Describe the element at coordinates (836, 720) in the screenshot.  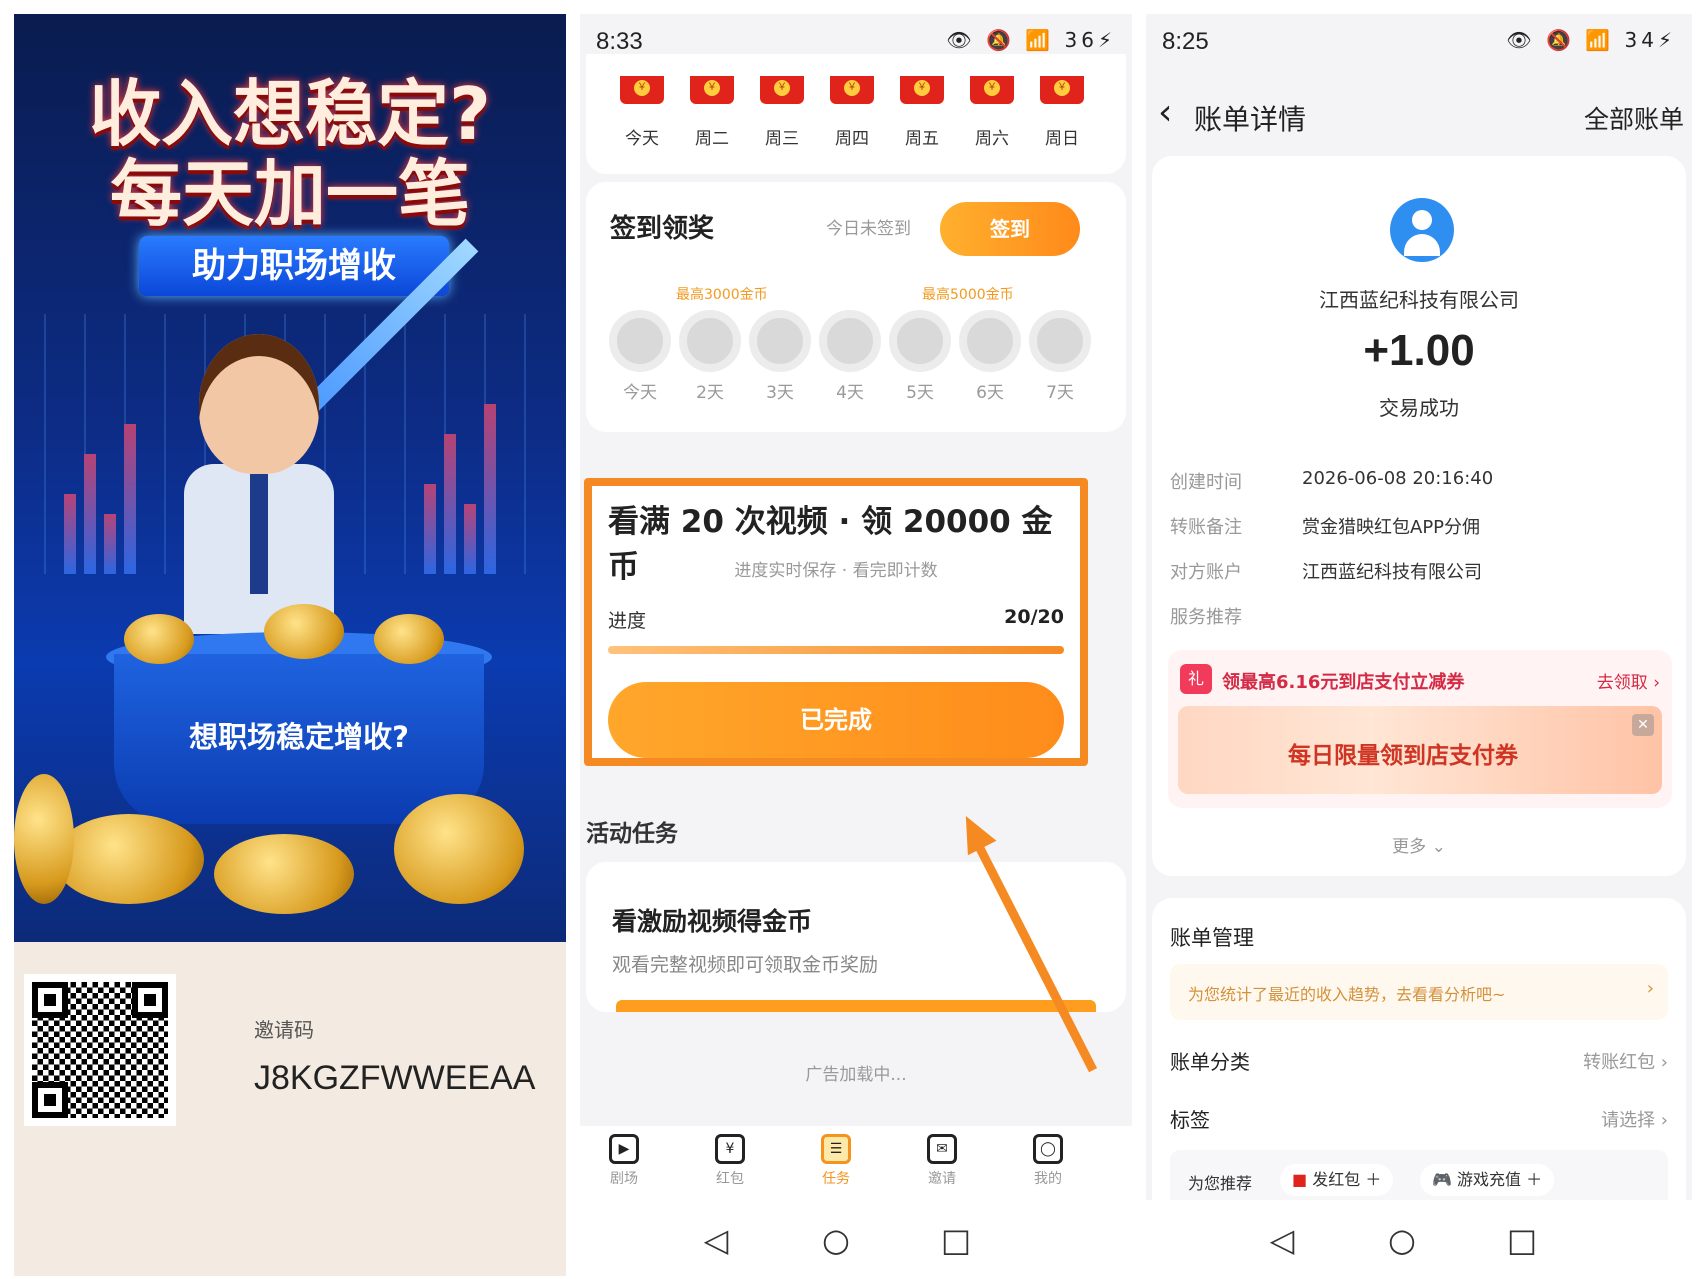
I see `completed-button: 已完成` at that location.